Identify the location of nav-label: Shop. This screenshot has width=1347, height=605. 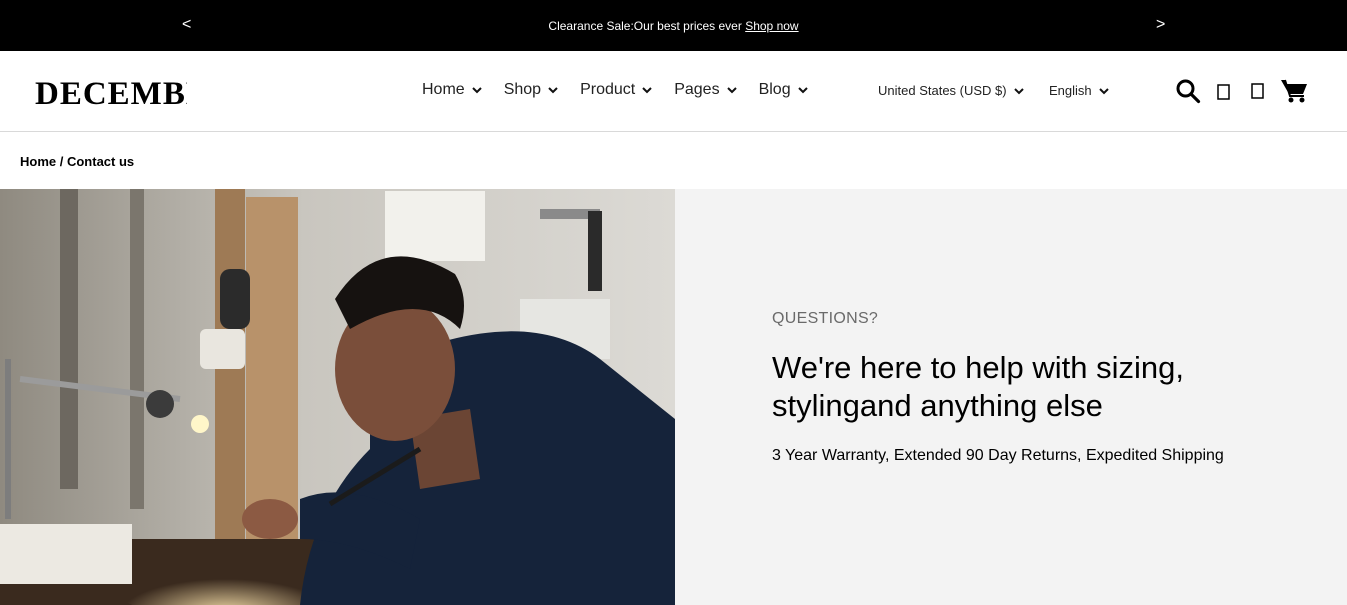
(522, 89).